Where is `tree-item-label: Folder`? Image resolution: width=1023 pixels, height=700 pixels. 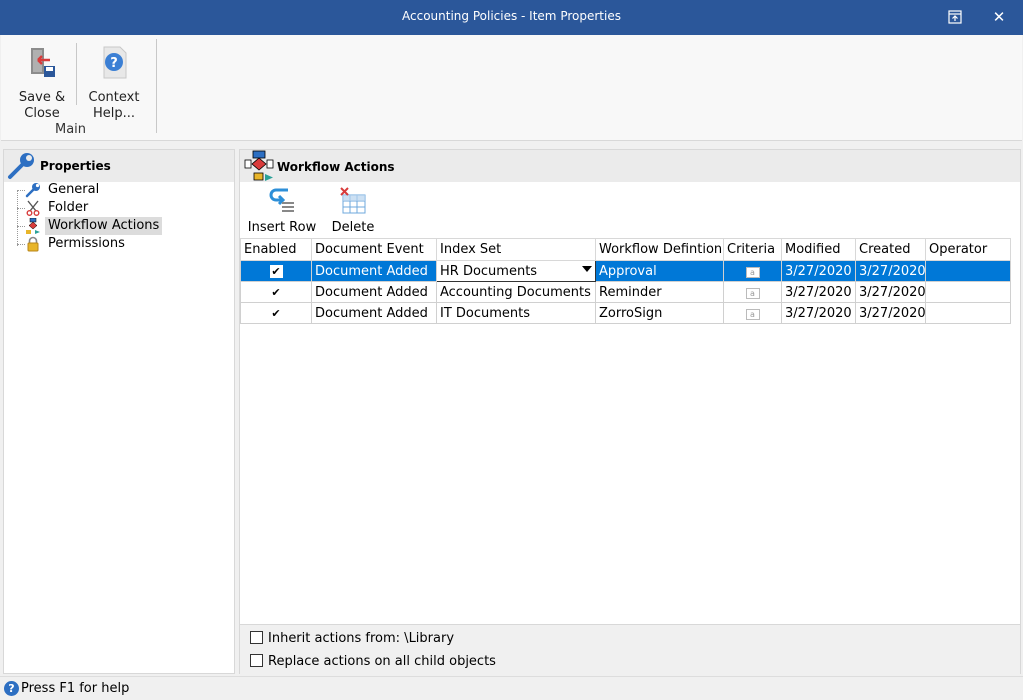
tree-item-label: Folder is located at coordinates (68, 207).